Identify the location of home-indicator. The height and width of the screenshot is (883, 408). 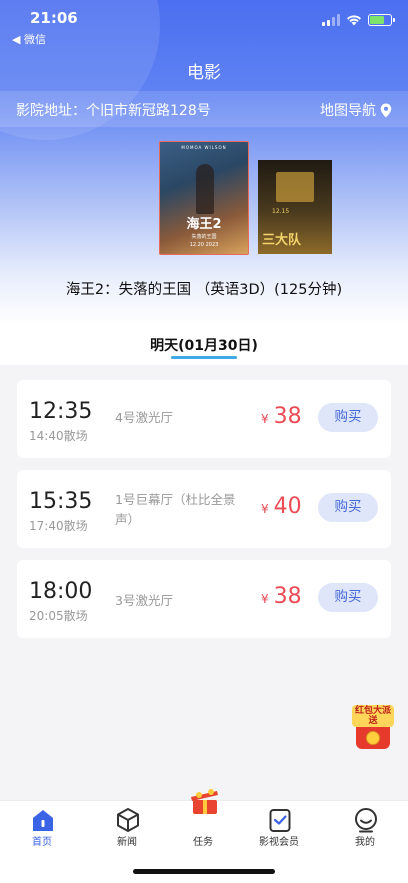
(204, 871).